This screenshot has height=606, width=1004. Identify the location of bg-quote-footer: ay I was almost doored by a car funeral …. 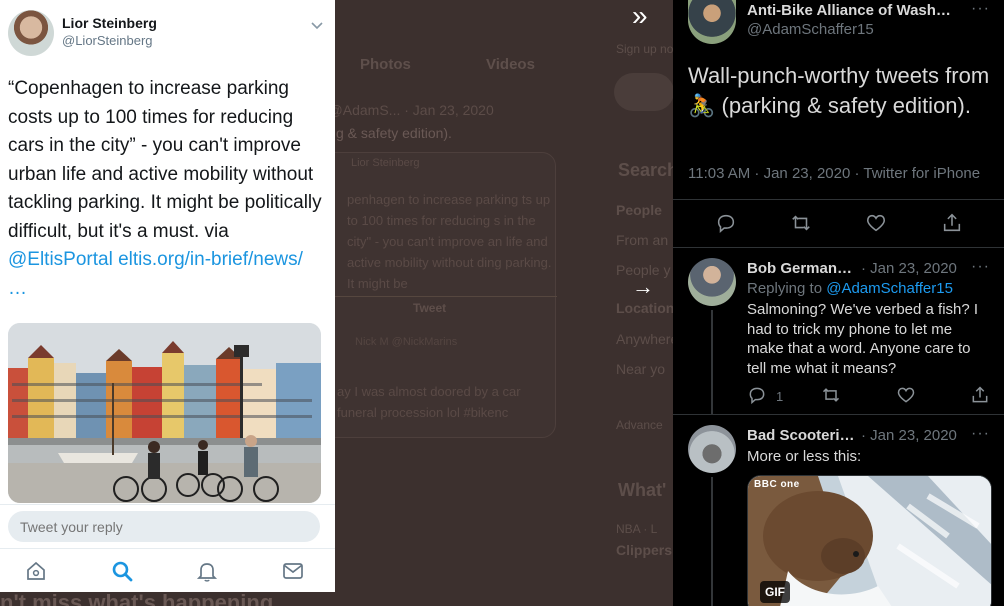
(429, 402).